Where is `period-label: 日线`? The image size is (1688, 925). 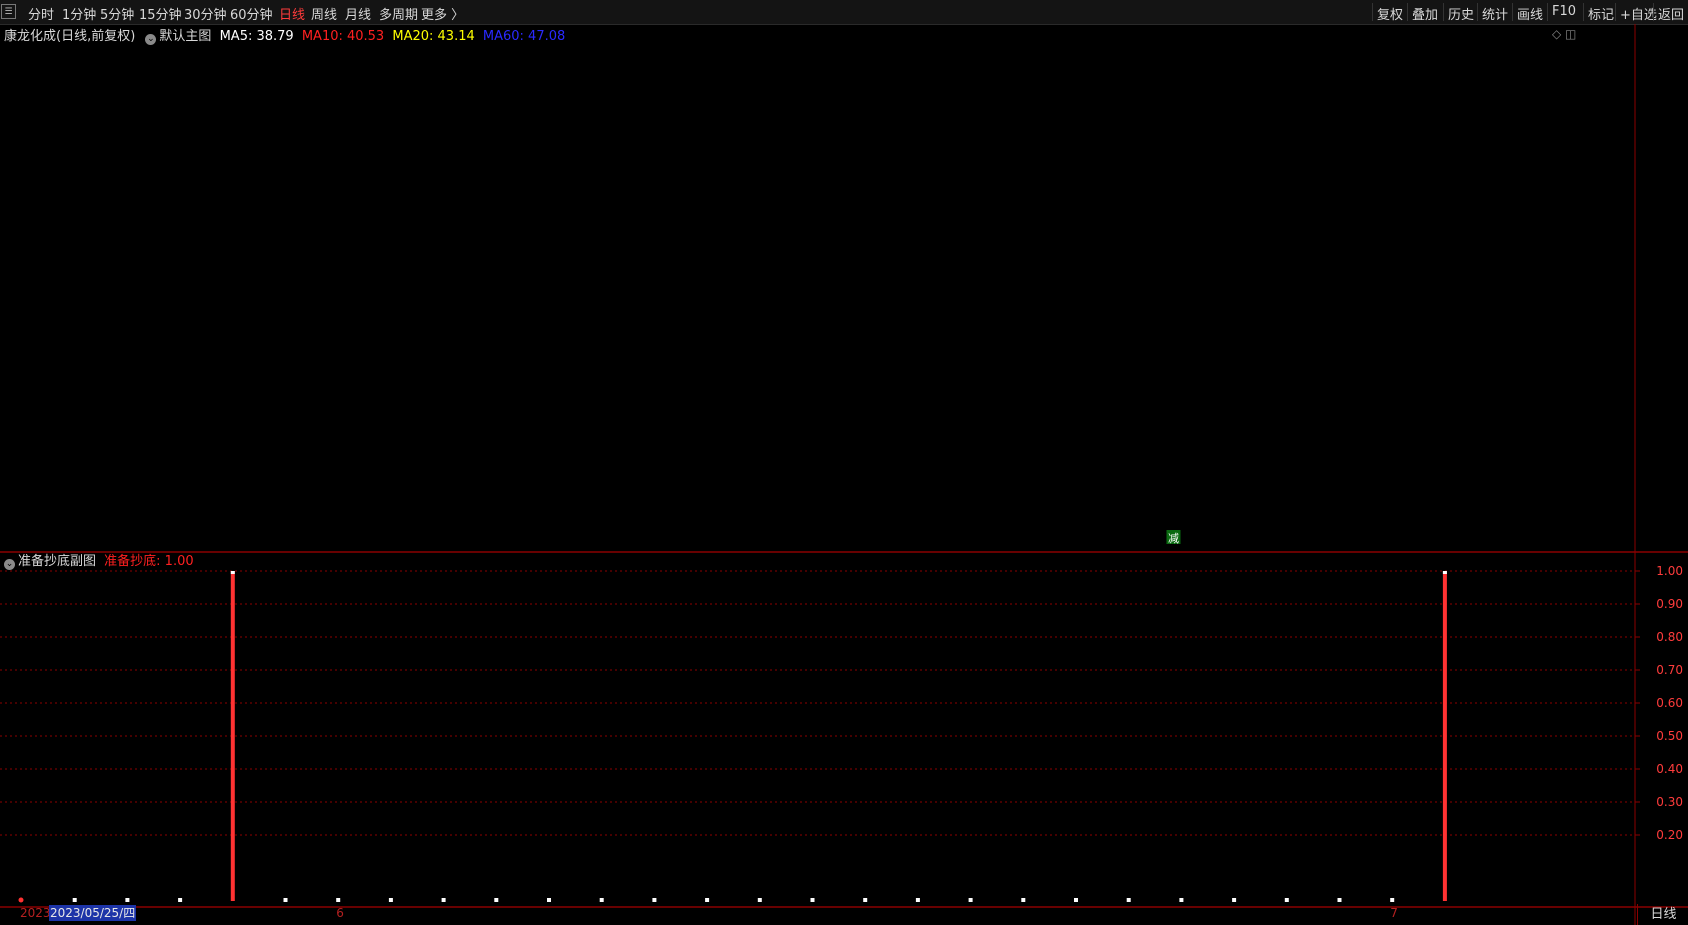 period-label: 日线 is located at coordinates (1662, 914).